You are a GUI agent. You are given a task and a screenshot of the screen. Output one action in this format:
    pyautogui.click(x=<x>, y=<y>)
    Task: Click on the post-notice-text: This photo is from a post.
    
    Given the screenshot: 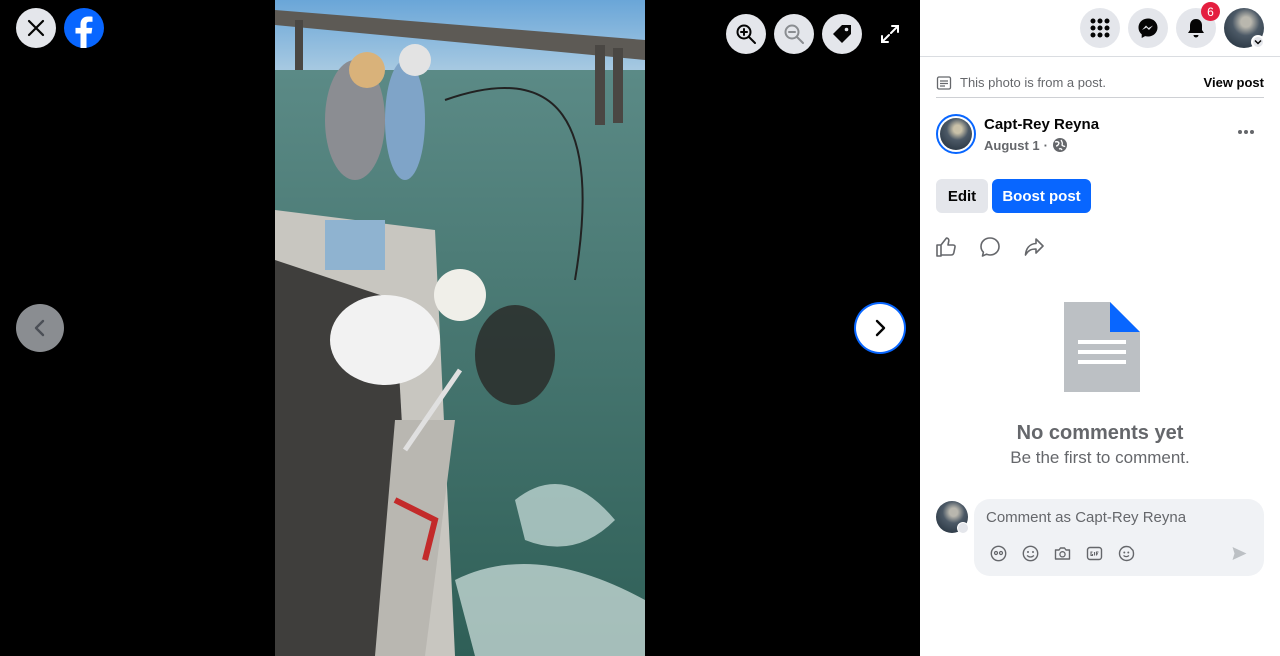 What is the action you would take?
    pyautogui.click(x=1033, y=82)
    